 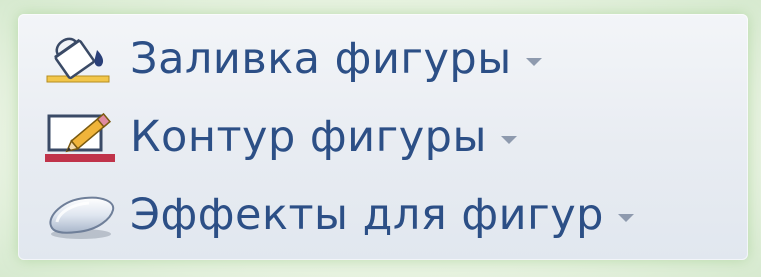 What do you see at coordinates (321, 58) in the screenshot?
I see `shape-fill-label: Заливка фигуры` at bounding box center [321, 58].